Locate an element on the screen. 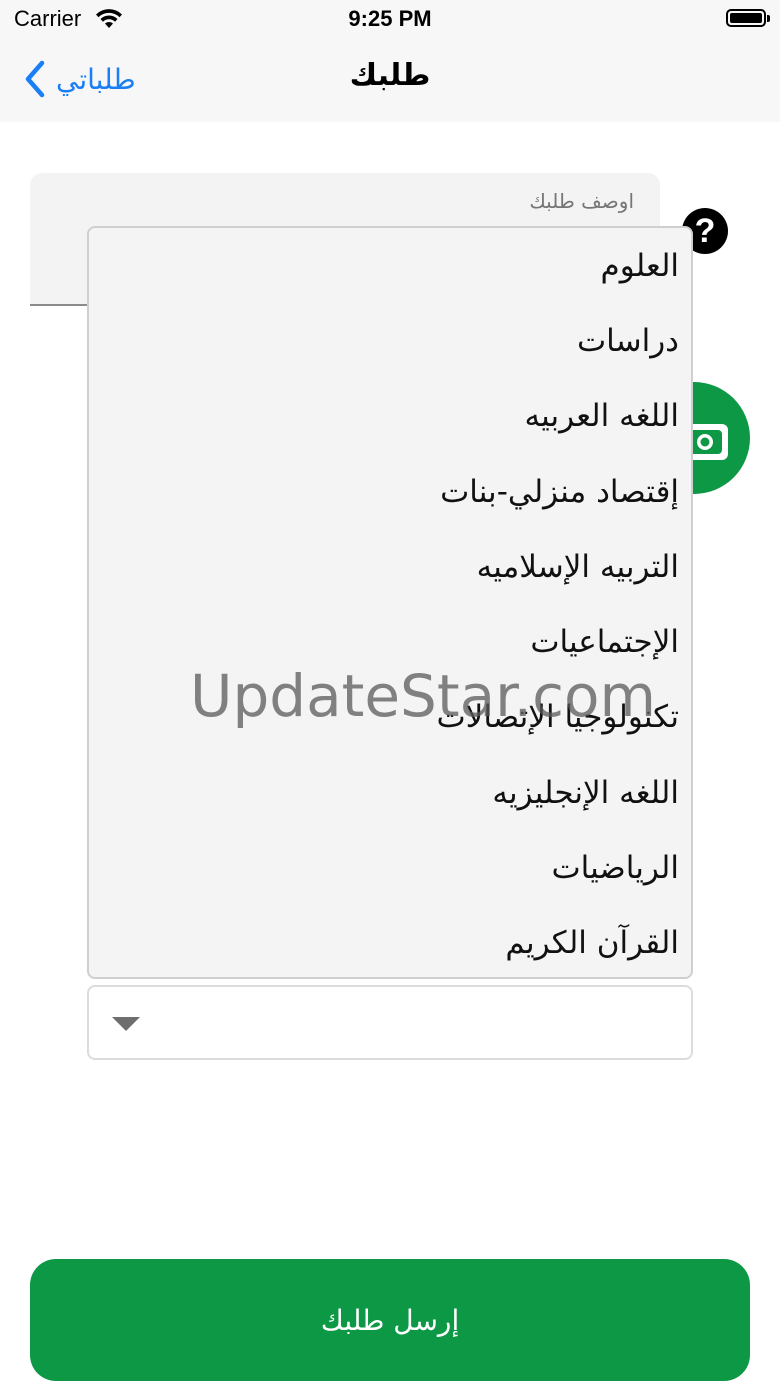 This screenshot has height=1387, width=780. dropdown-item: القرآن الكريم is located at coordinates (592, 943).